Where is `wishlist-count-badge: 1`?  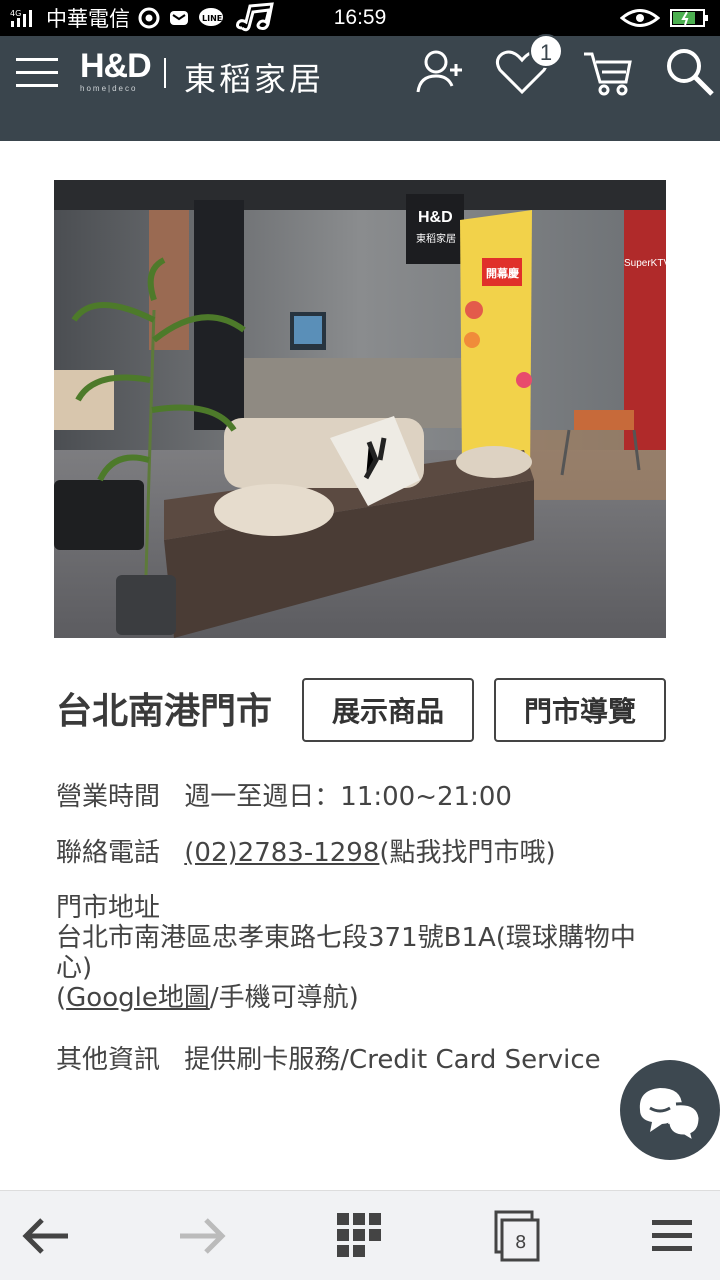
wishlist-count-badge: 1 is located at coordinates (546, 51).